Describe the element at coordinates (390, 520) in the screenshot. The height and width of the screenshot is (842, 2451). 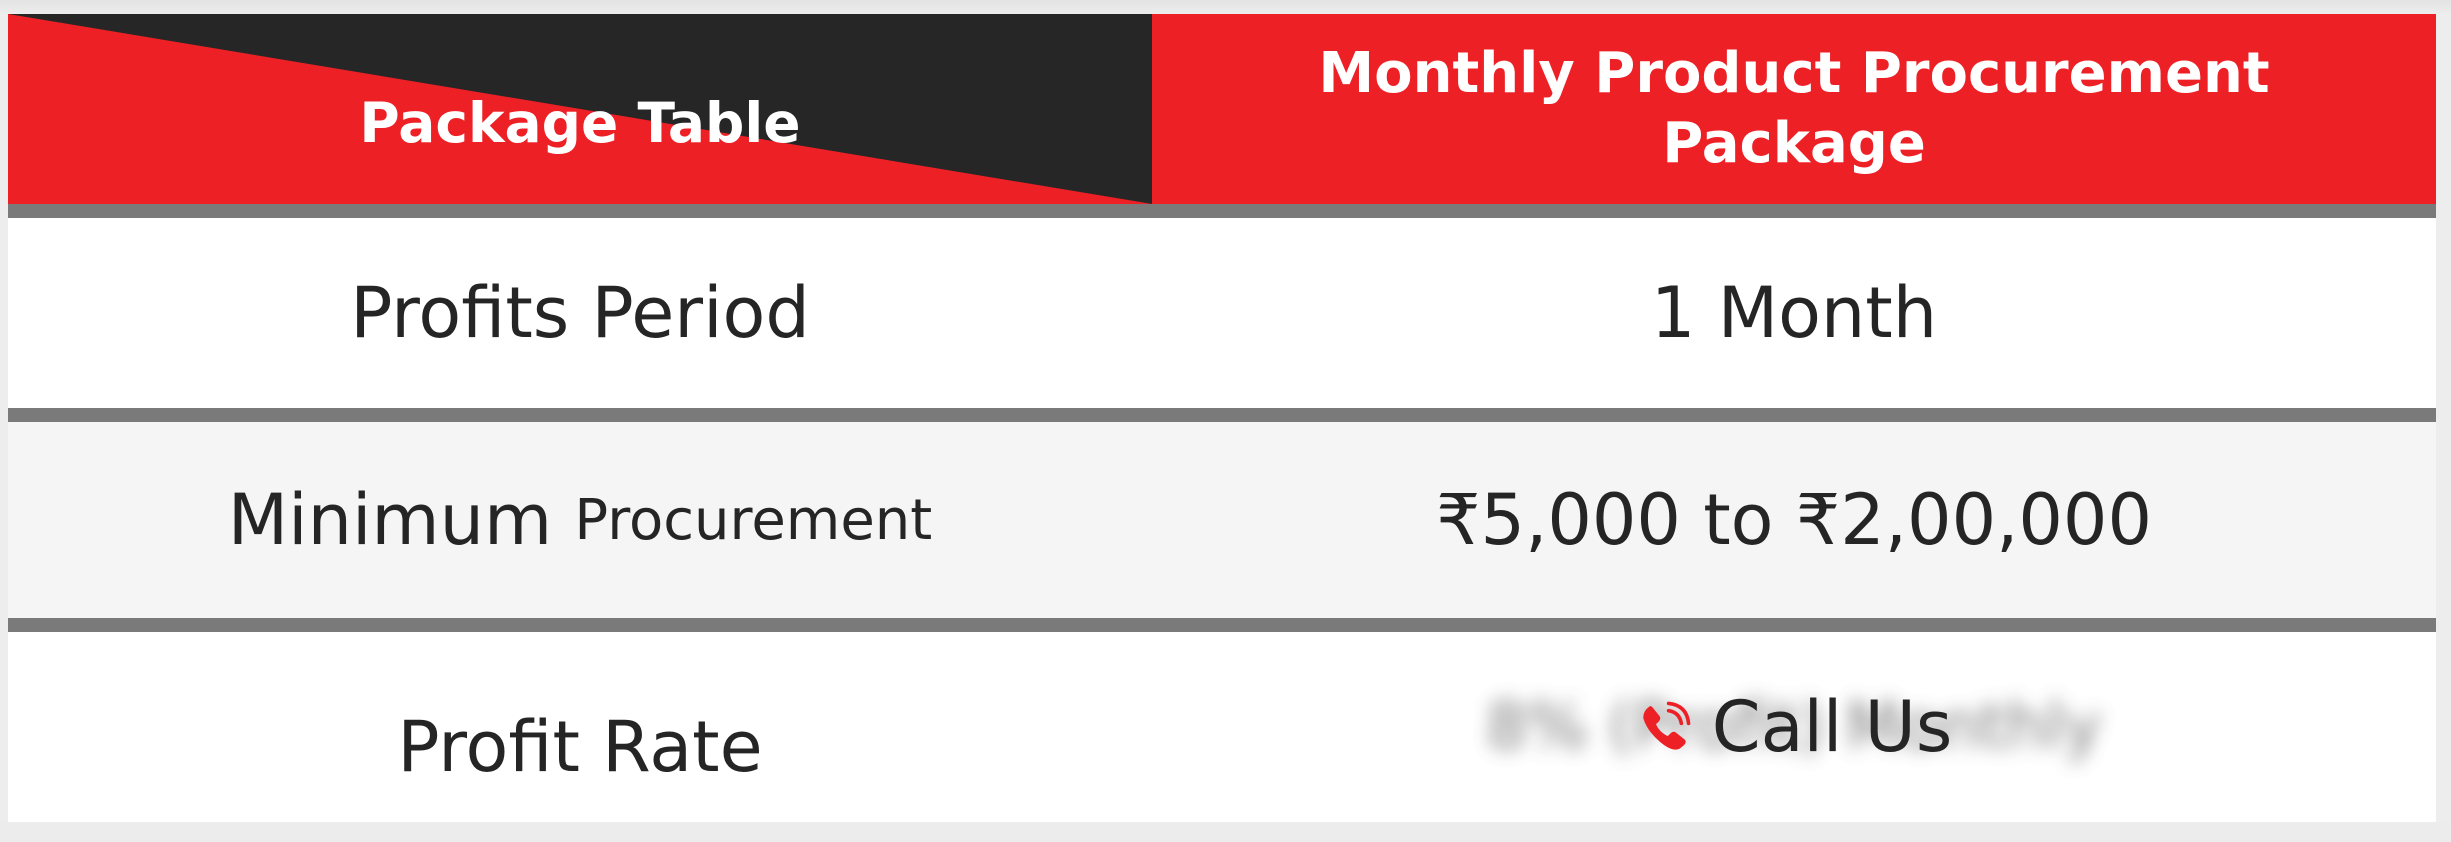
I see `row-label-main: Minimum` at that location.